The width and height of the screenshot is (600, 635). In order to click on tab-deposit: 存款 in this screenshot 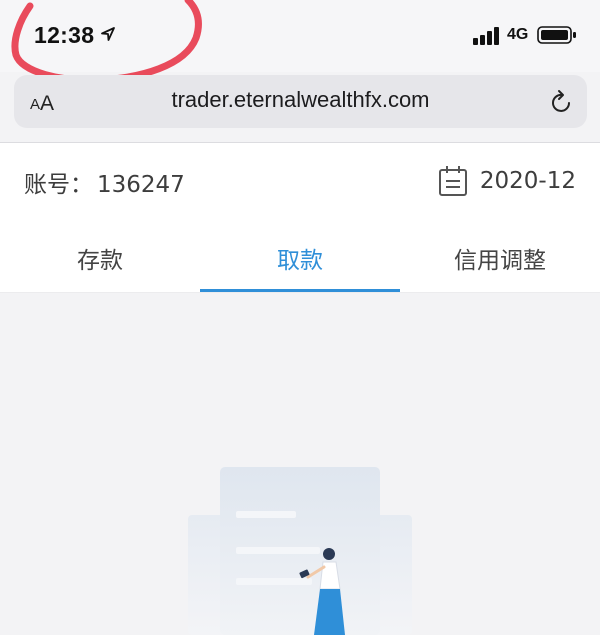, I will do `click(100, 264)`.